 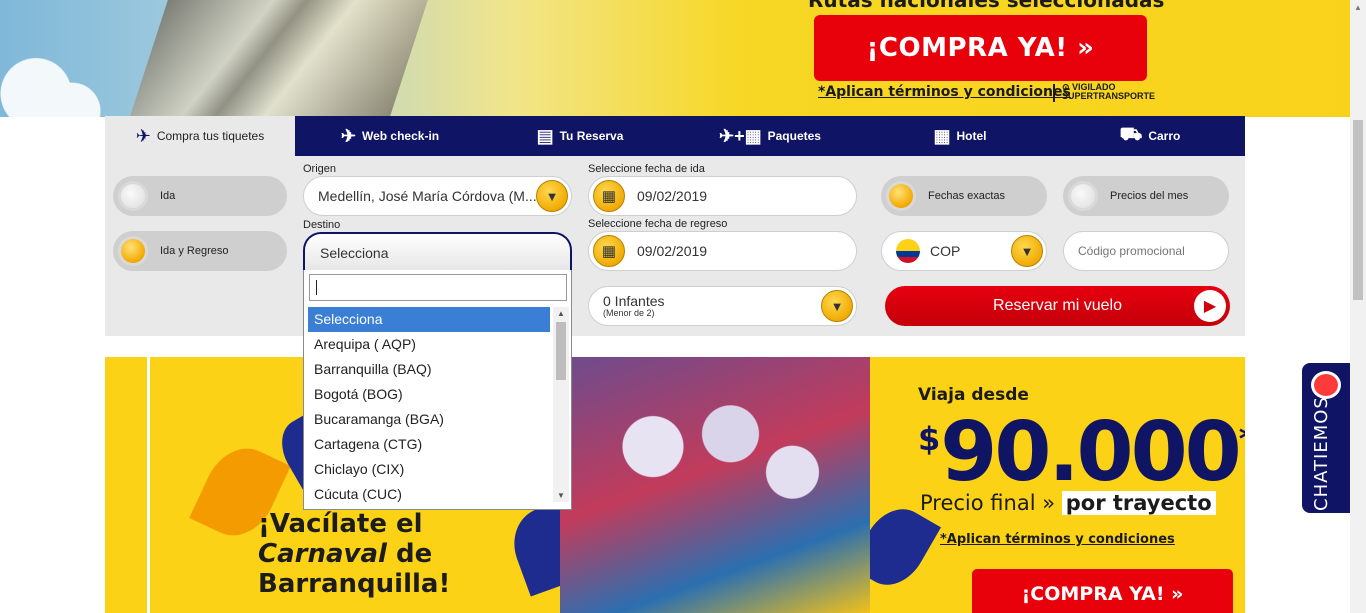 What do you see at coordinates (438, 287) in the screenshot?
I see `destination-search-input` at bounding box center [438, 287].